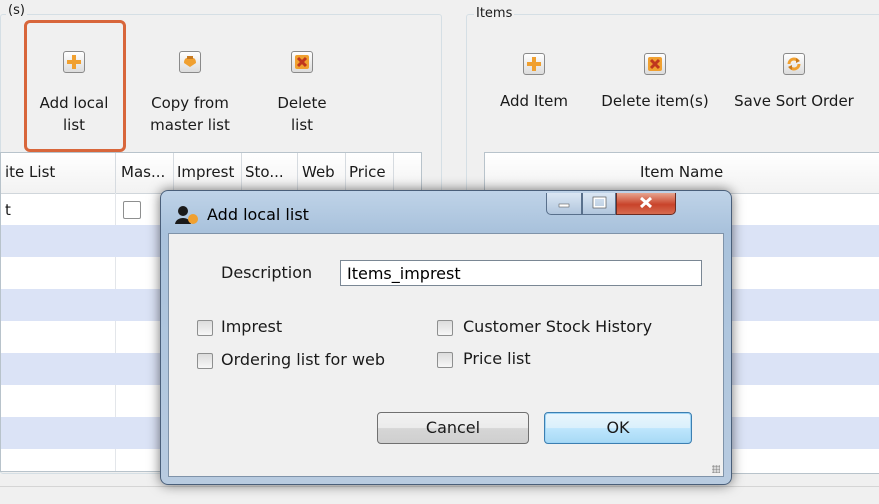  What do you see at coordinates (794, 101) in the screenshot?
I see `save-sort-order-label: Save Sort Order` at bounding box center [794, 101].